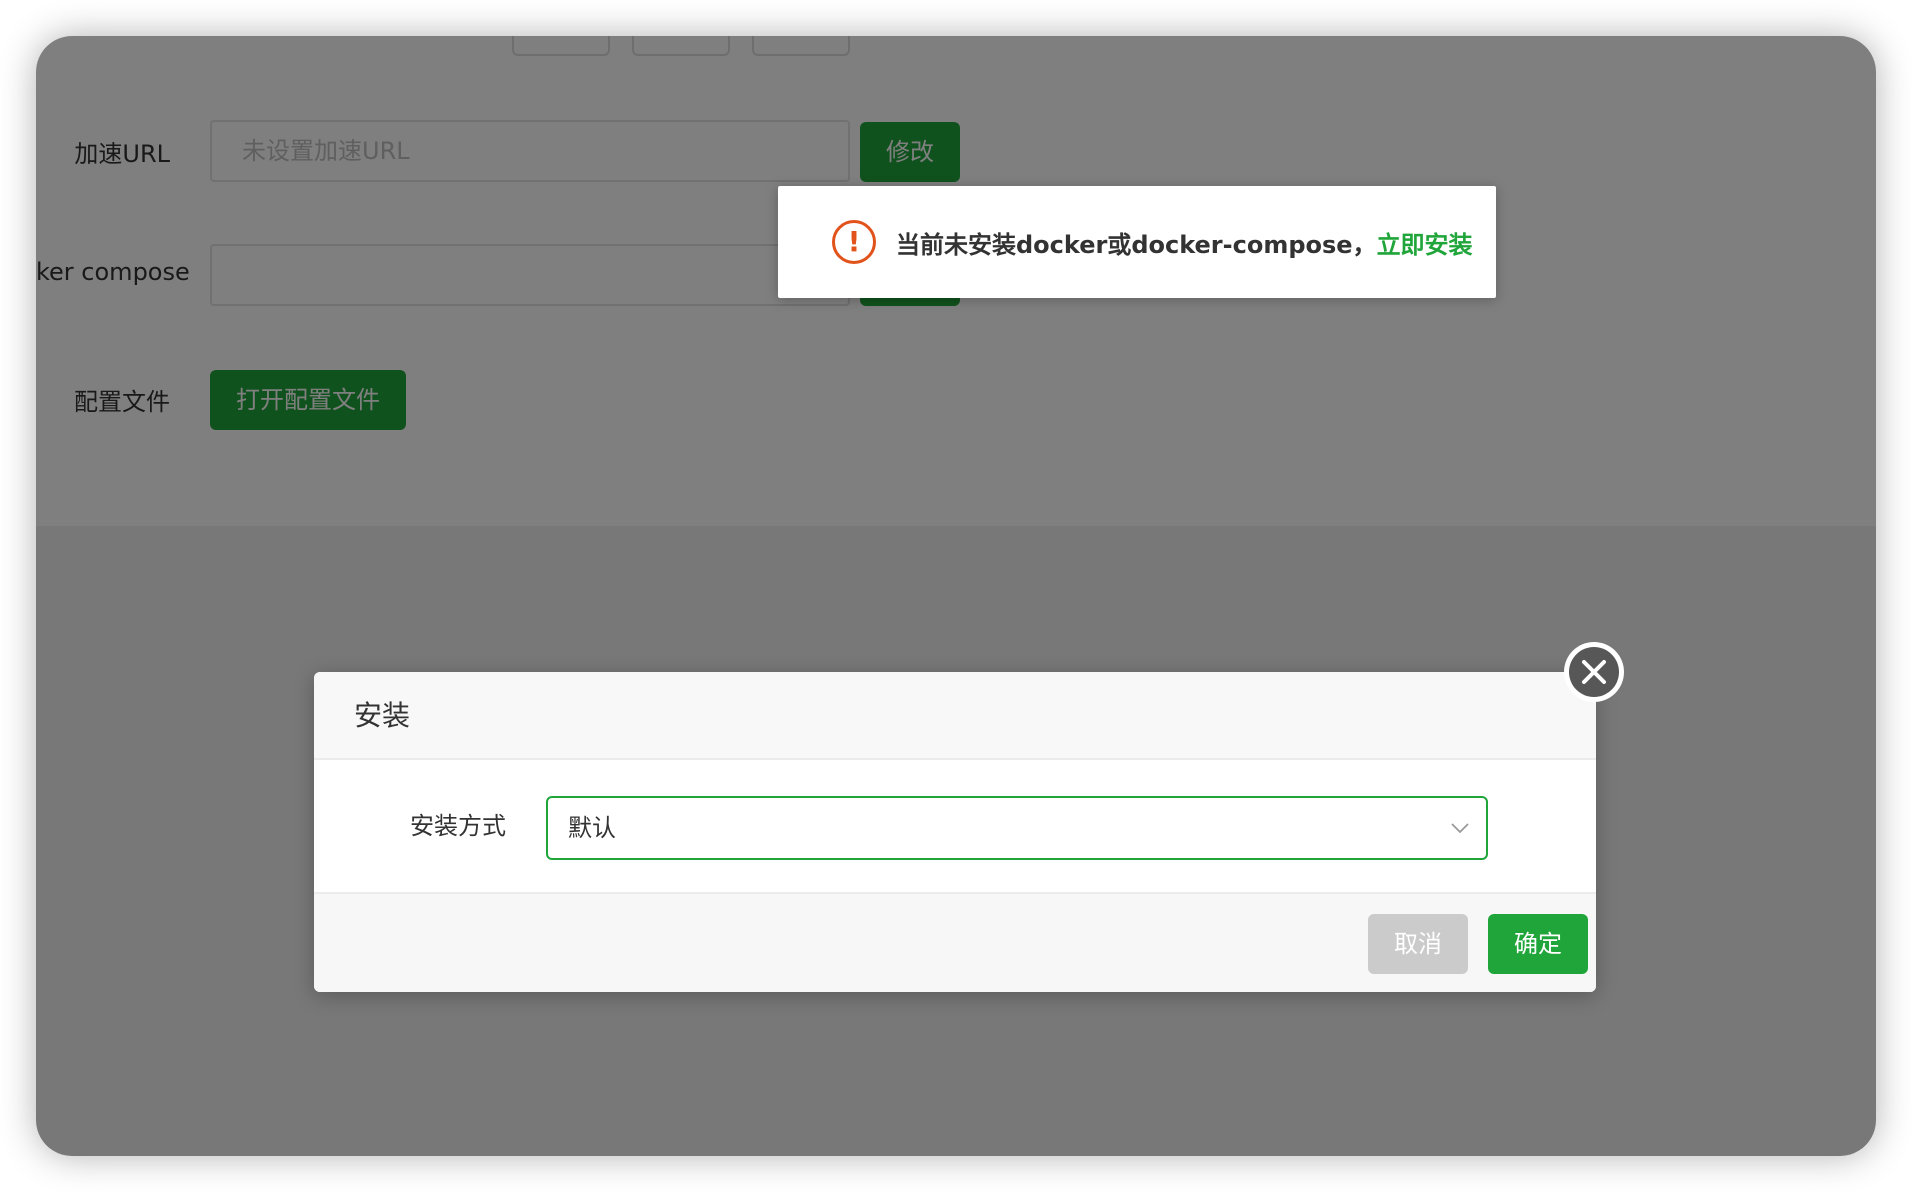  I want to click on dialog-body: 安装方式 默认, so click(955, 826).